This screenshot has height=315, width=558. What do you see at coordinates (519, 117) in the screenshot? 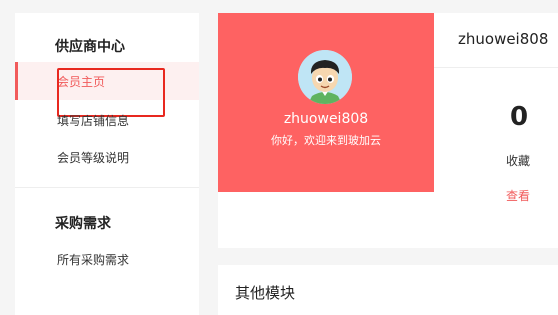
I see `favorites-count: 0` at bounding box center [519, 117].